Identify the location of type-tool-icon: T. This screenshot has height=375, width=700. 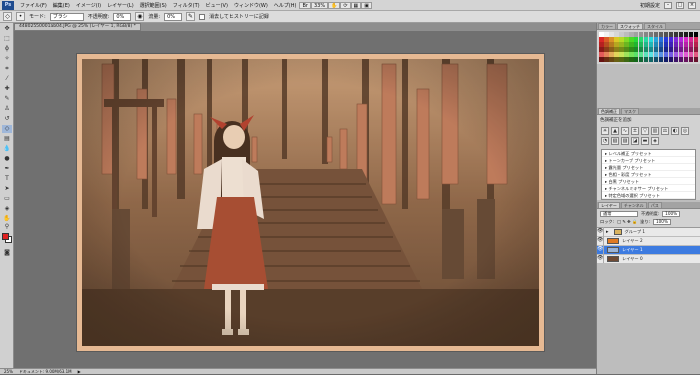
(7, 179).